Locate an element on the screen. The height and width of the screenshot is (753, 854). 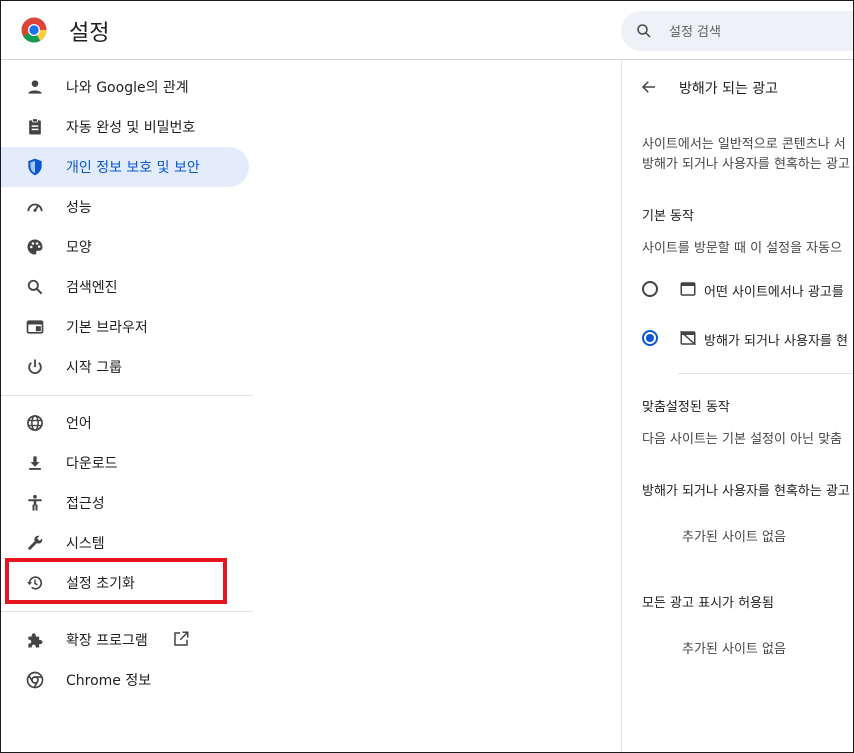
option-block-intrusive-ads-label: 방해가 되거나 사용자를 현 is located at coordinates (776, 339).